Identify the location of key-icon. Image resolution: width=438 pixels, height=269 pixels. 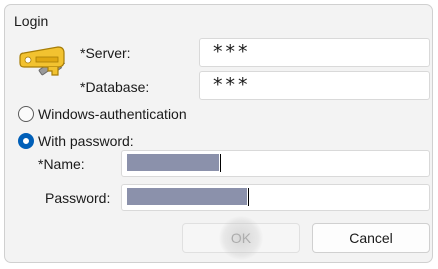
(42, 61).